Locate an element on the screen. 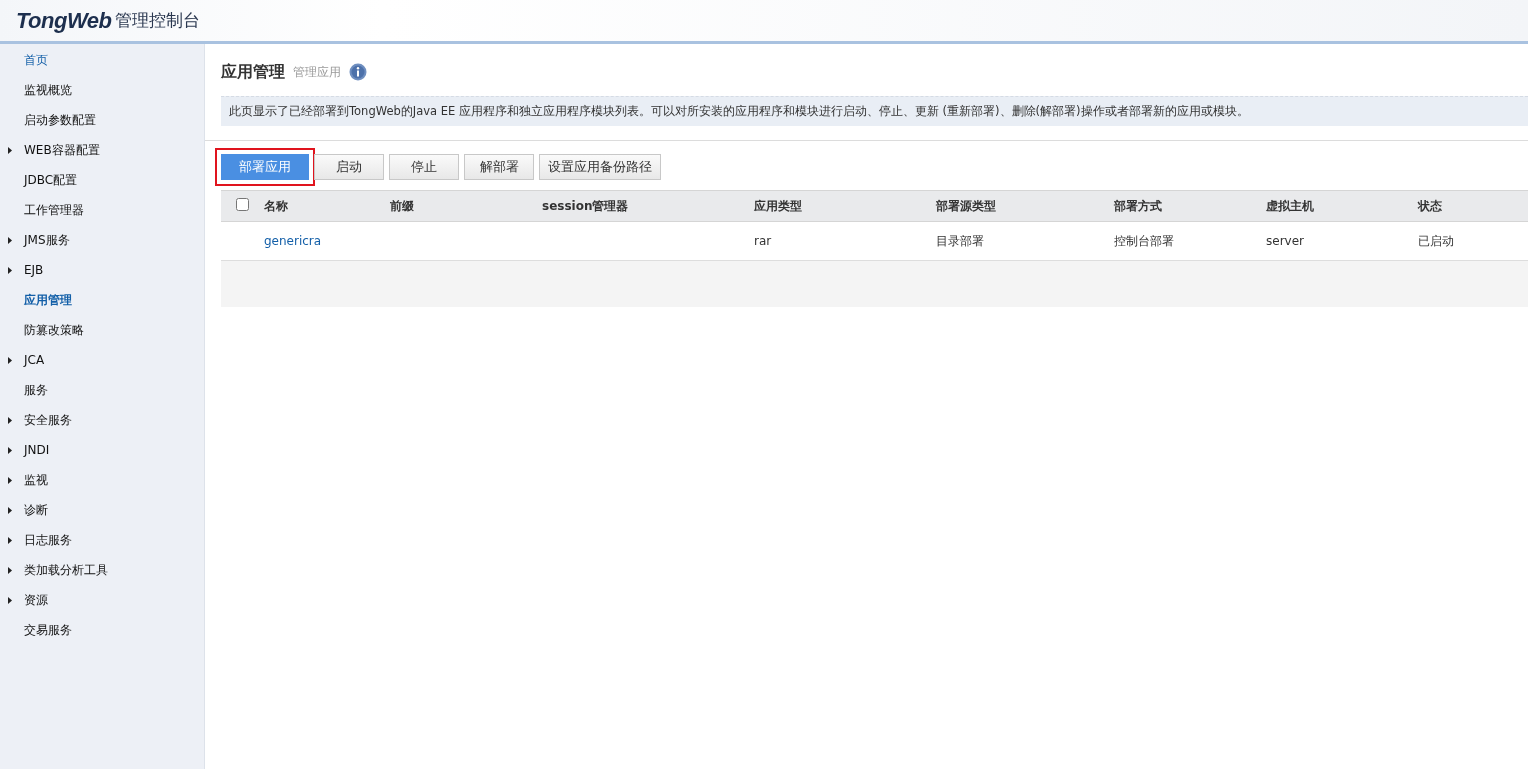 Image resolution: width=1528 pixels, height=769 pixels. column-header: 状态 is located at coordinates (1472, 206).